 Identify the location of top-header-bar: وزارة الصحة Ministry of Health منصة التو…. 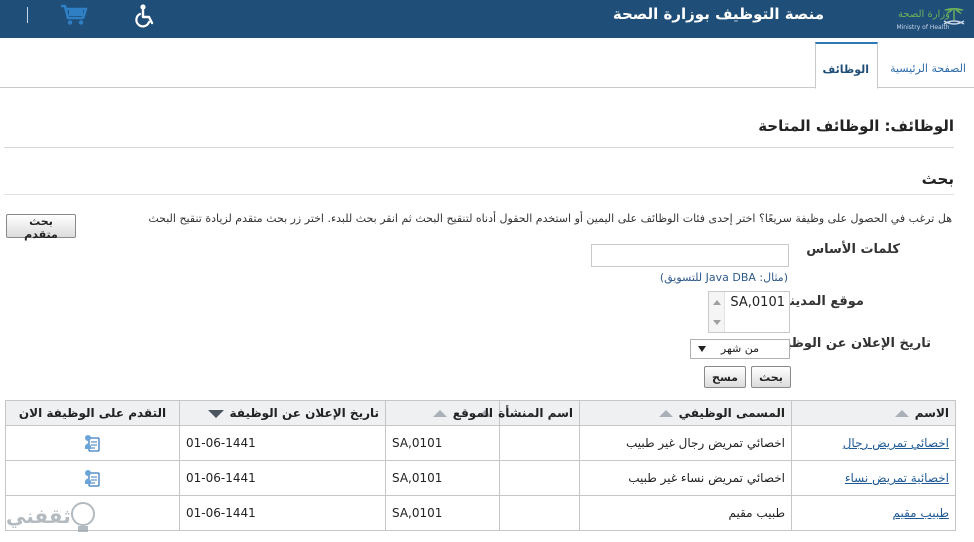
(487, 19).